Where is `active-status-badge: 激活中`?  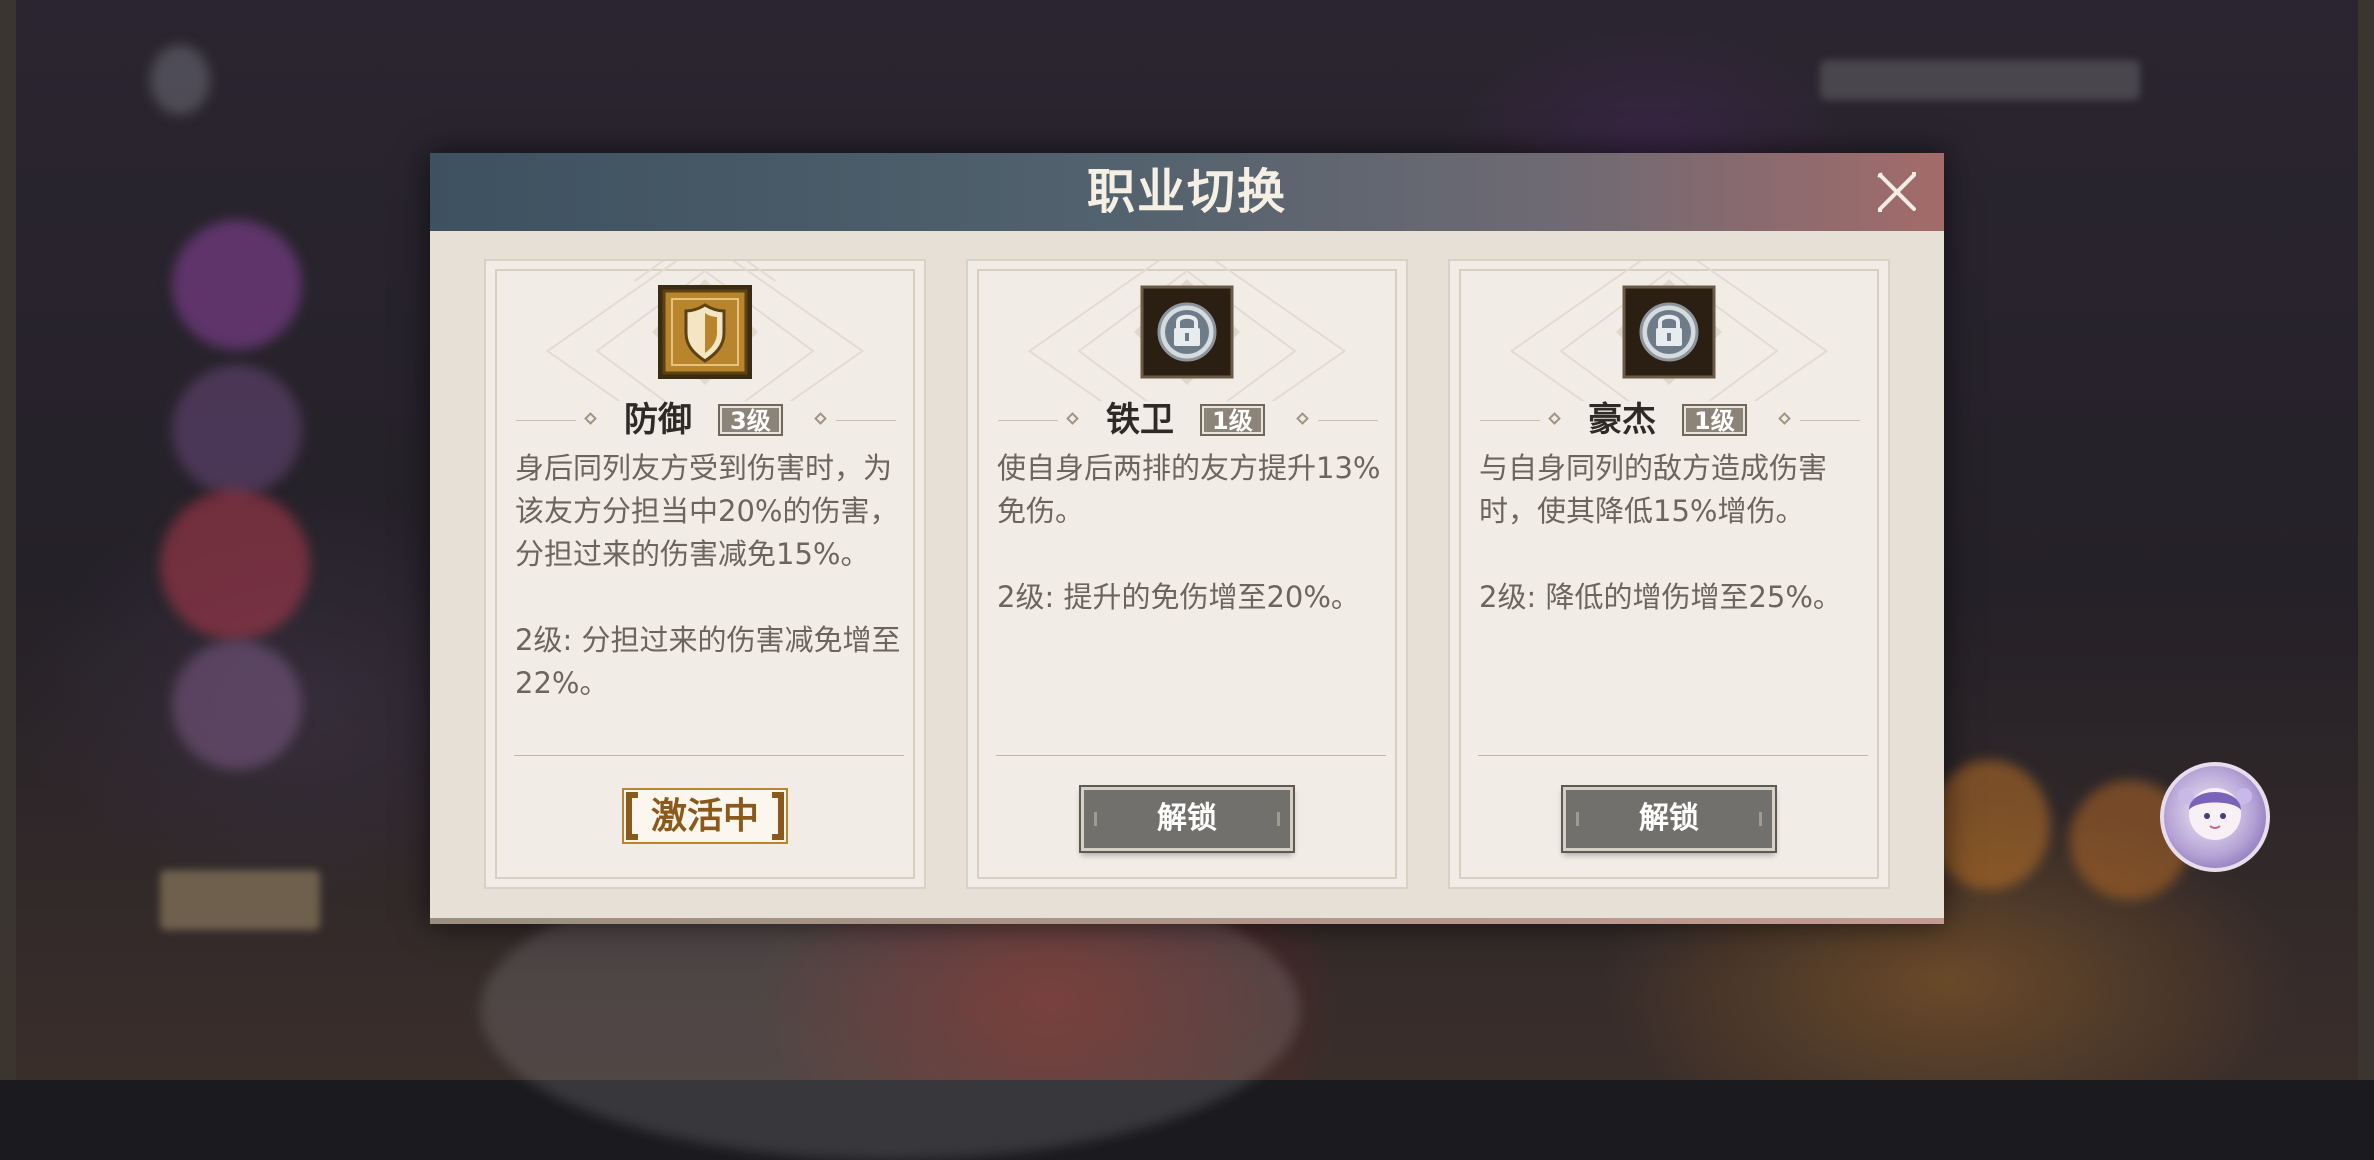 active-status-badge: 激活中 is located at coordinates (705, 816).